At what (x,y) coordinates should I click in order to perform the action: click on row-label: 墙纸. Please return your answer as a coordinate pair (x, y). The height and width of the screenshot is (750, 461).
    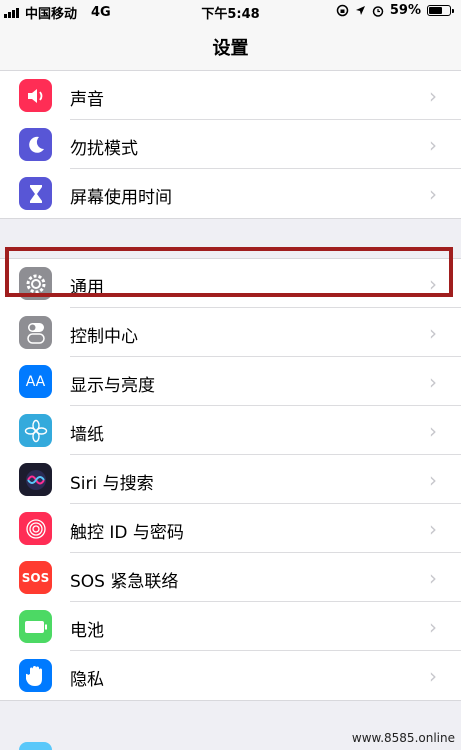
    Looking at the image, I should click on (87, 435).